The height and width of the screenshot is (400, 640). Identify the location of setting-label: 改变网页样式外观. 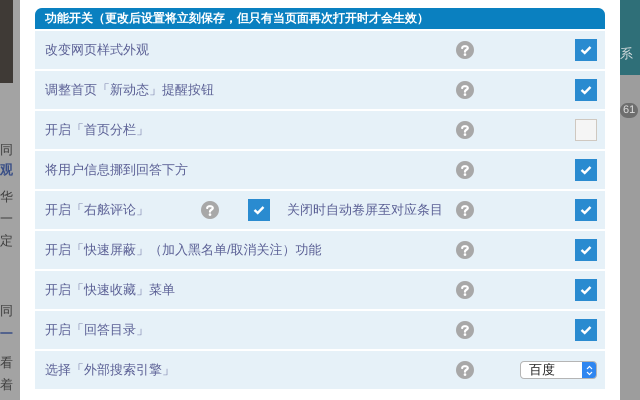
(97, 50).